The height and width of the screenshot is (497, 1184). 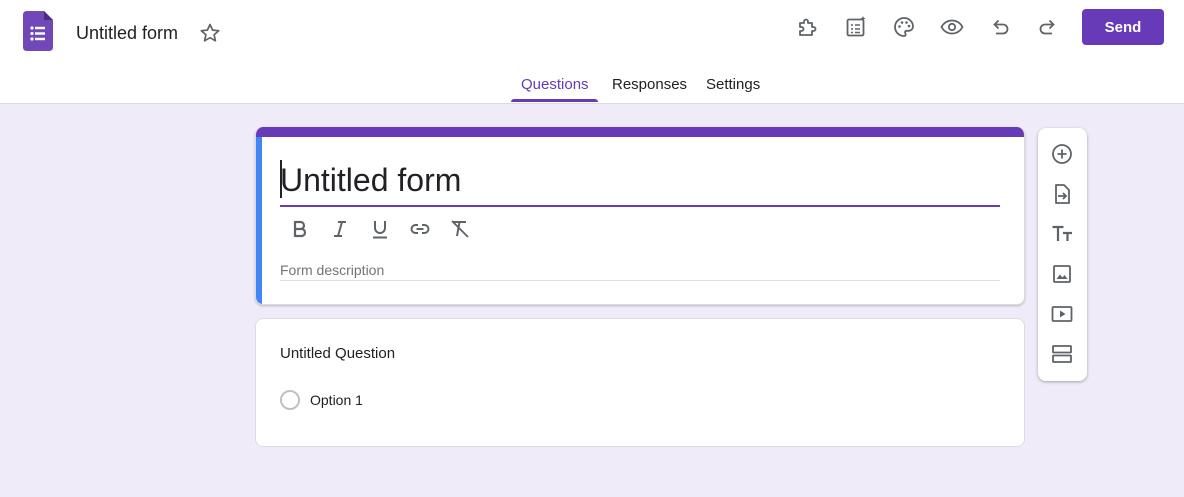 I want to click on form-title-input, so click(x=640, y=181).